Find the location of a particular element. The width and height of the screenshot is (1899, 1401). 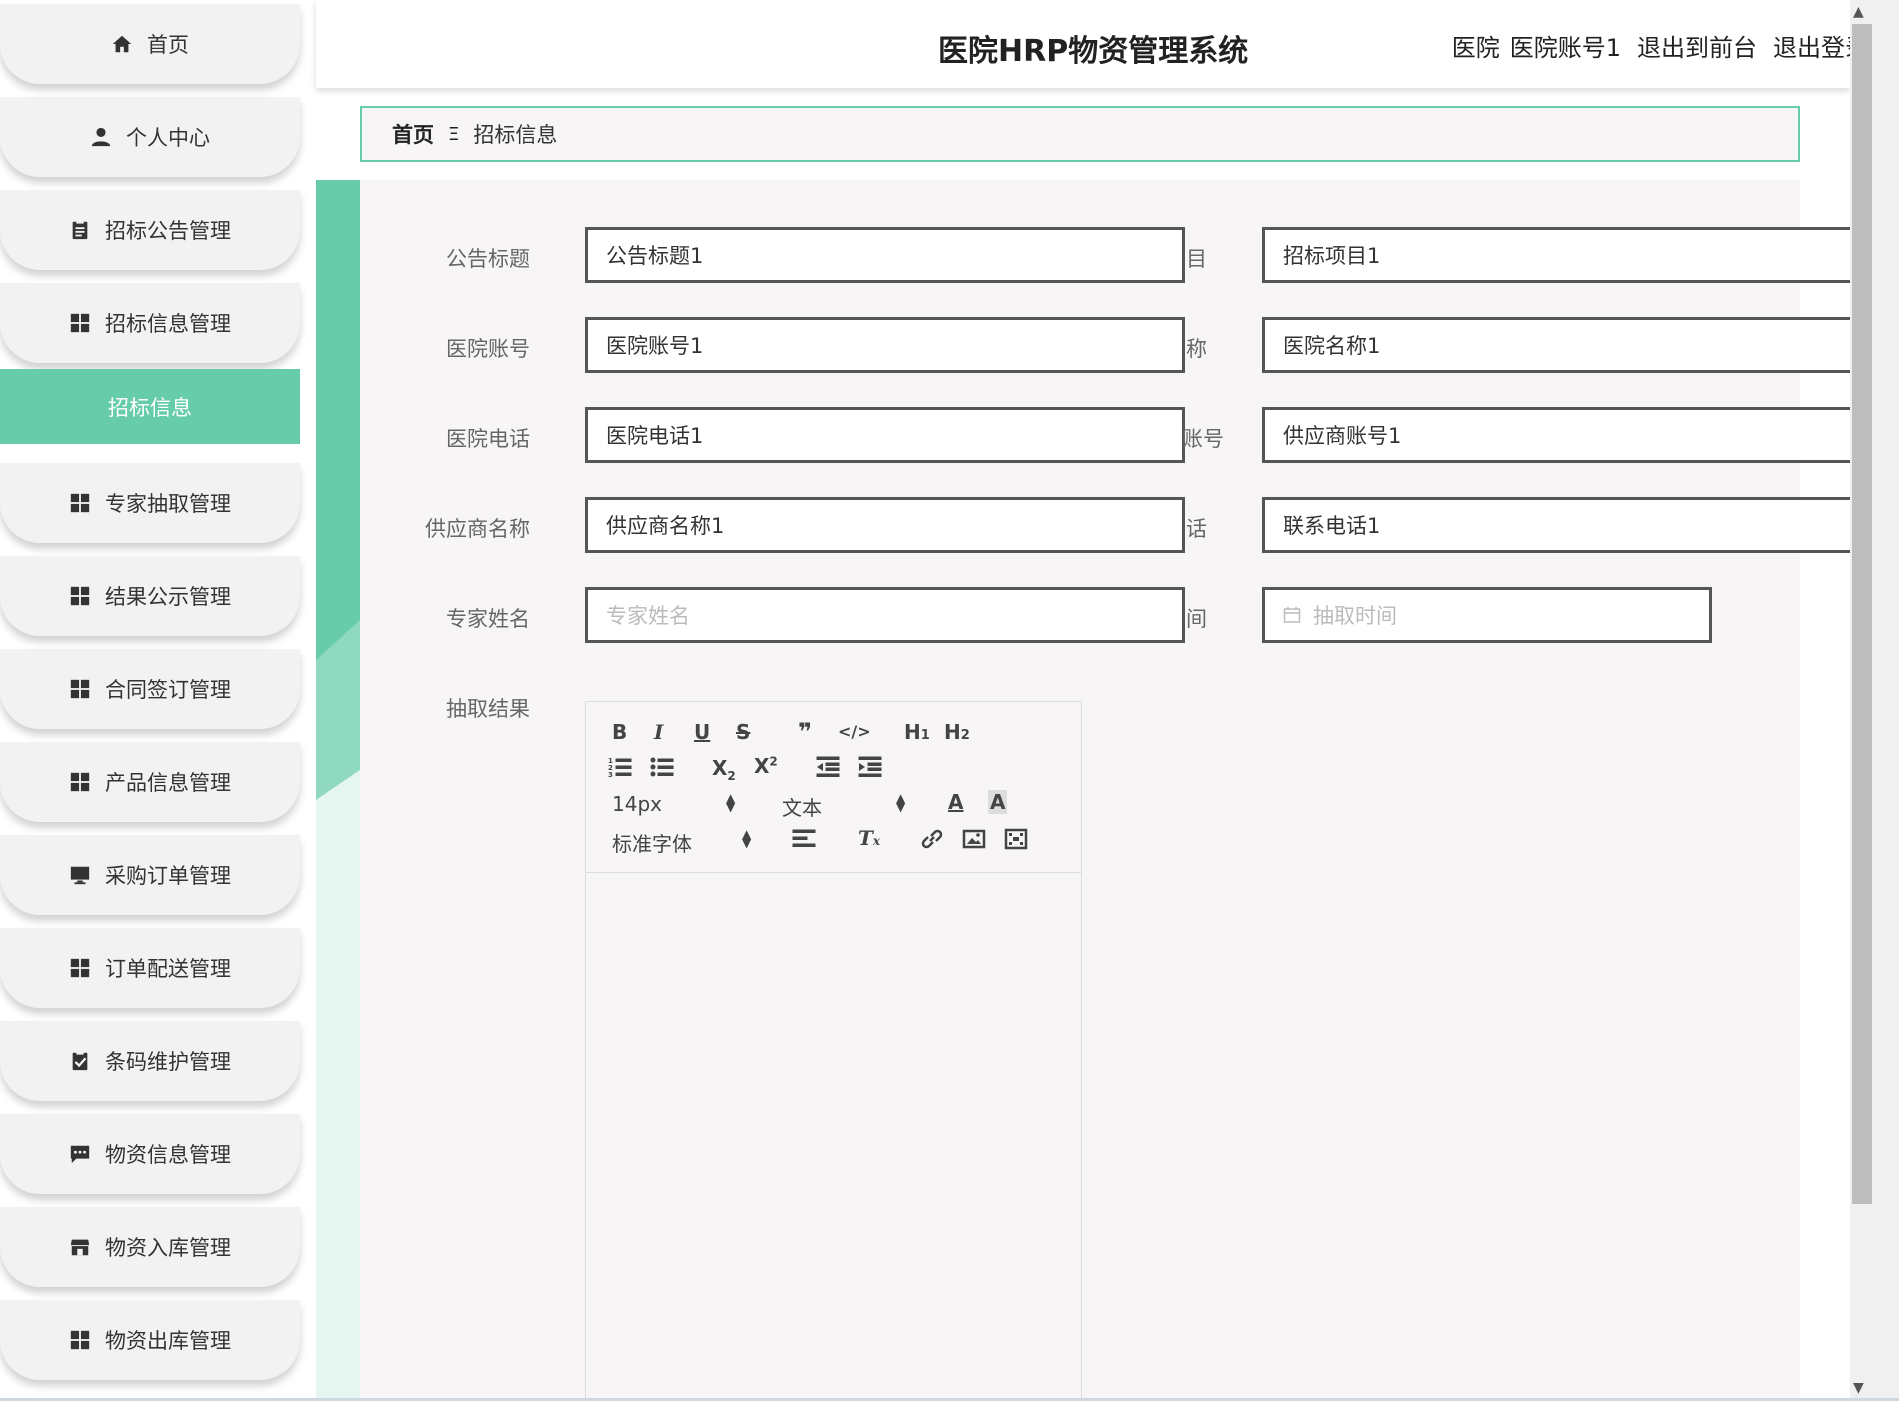

blockquote-icon: ❞ is located at coordinates (805, 732).